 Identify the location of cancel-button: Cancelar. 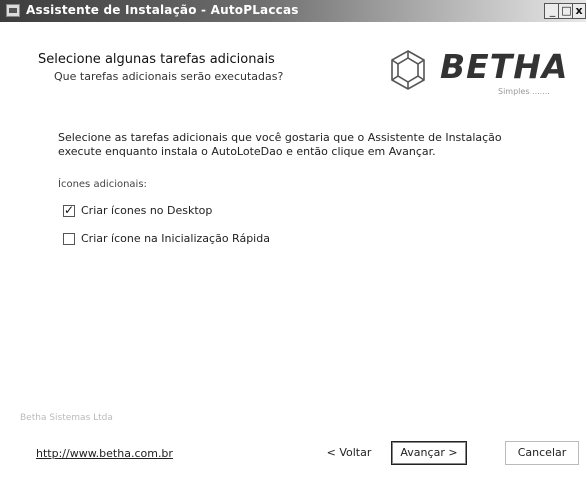
(542, 453).